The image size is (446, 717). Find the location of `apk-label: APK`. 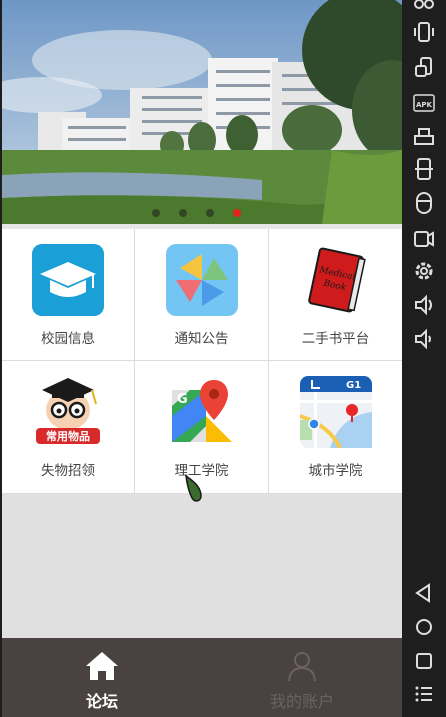

apk-label: APK is located at coordinates (424, 105).